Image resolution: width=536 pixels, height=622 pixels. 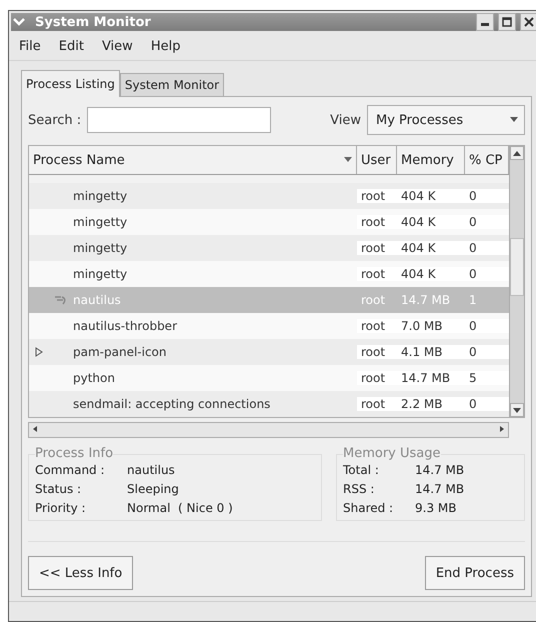 I want to click on tab: System Monitor, so click(x=172, y=85).